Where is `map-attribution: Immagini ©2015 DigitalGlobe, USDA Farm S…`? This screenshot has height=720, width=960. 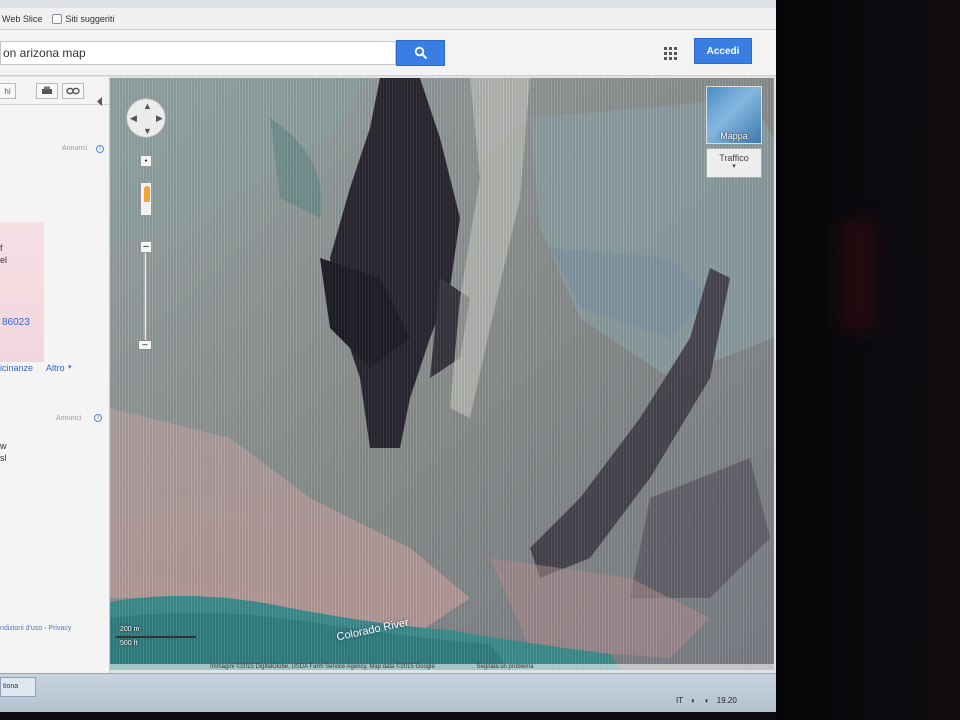 map-attribution: Immagini ©2015 DigitalGlobe, USDA Farm S… is located at coordinates (442, 667).